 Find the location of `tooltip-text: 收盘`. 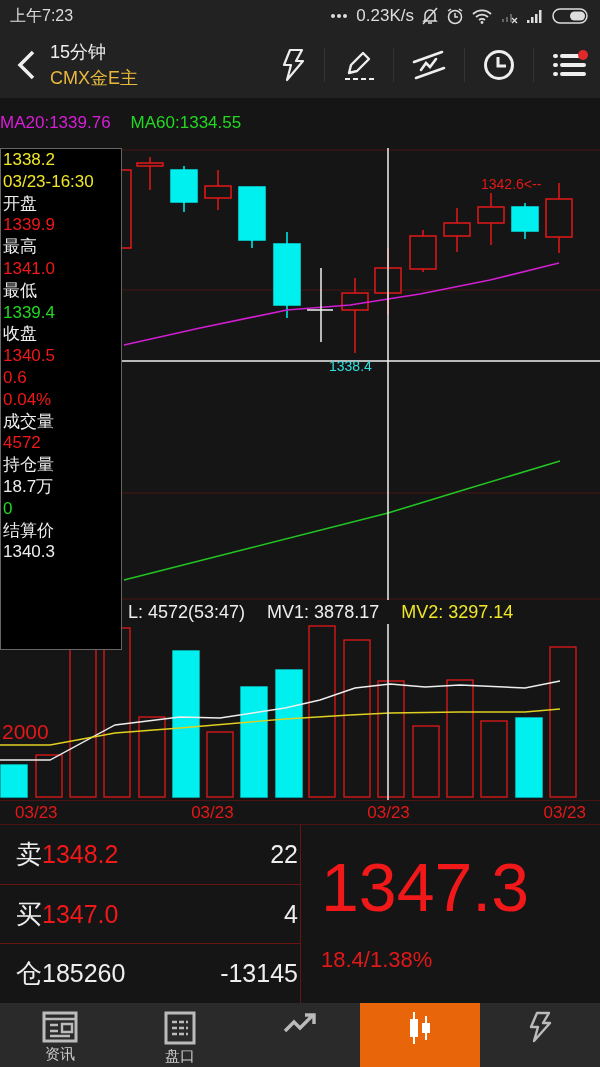

tooltip-text: 收盘 is located at coordinates (20, 334).